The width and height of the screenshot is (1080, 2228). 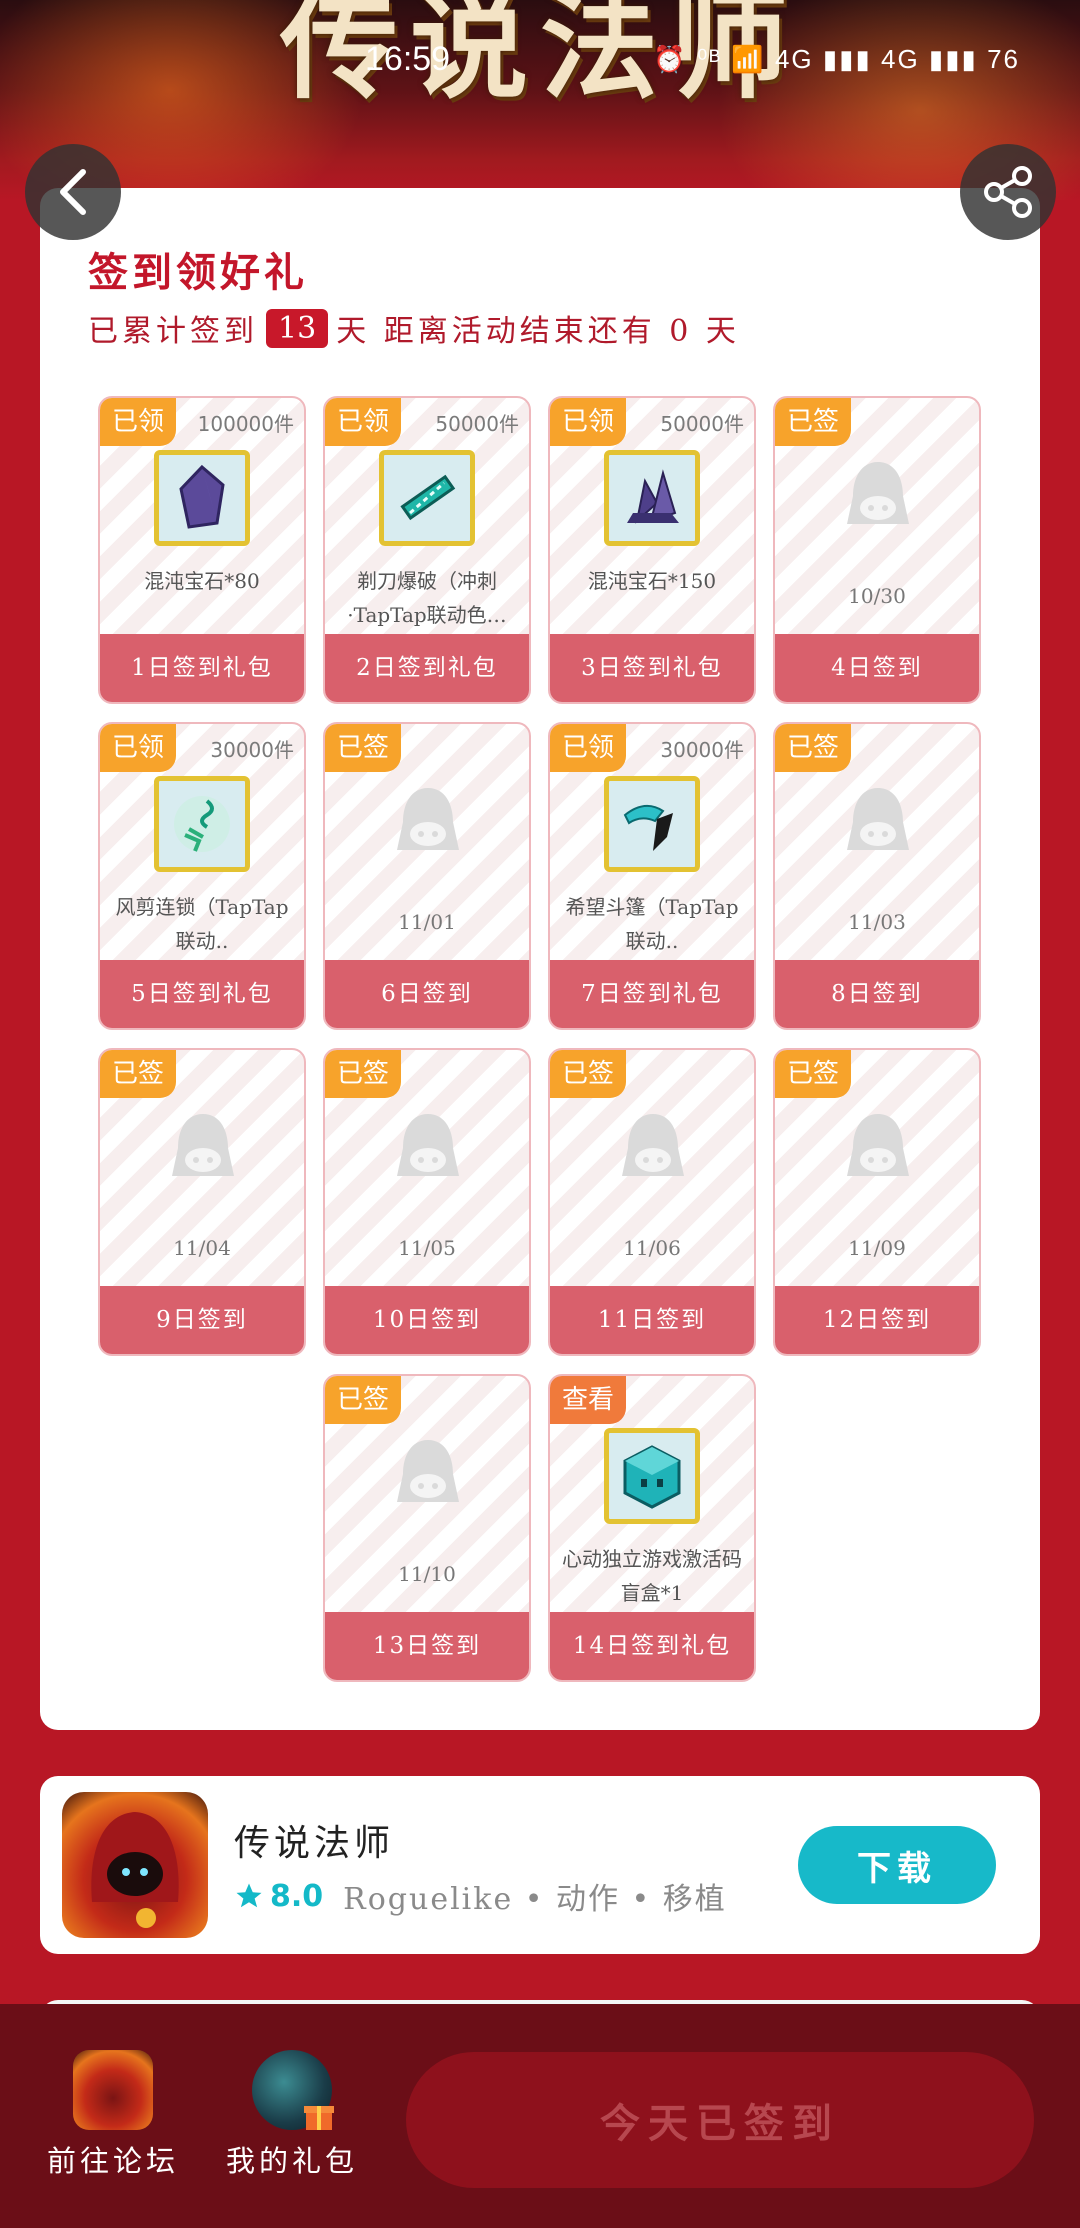 I want to click on back-button, so click(x=73, y=192).